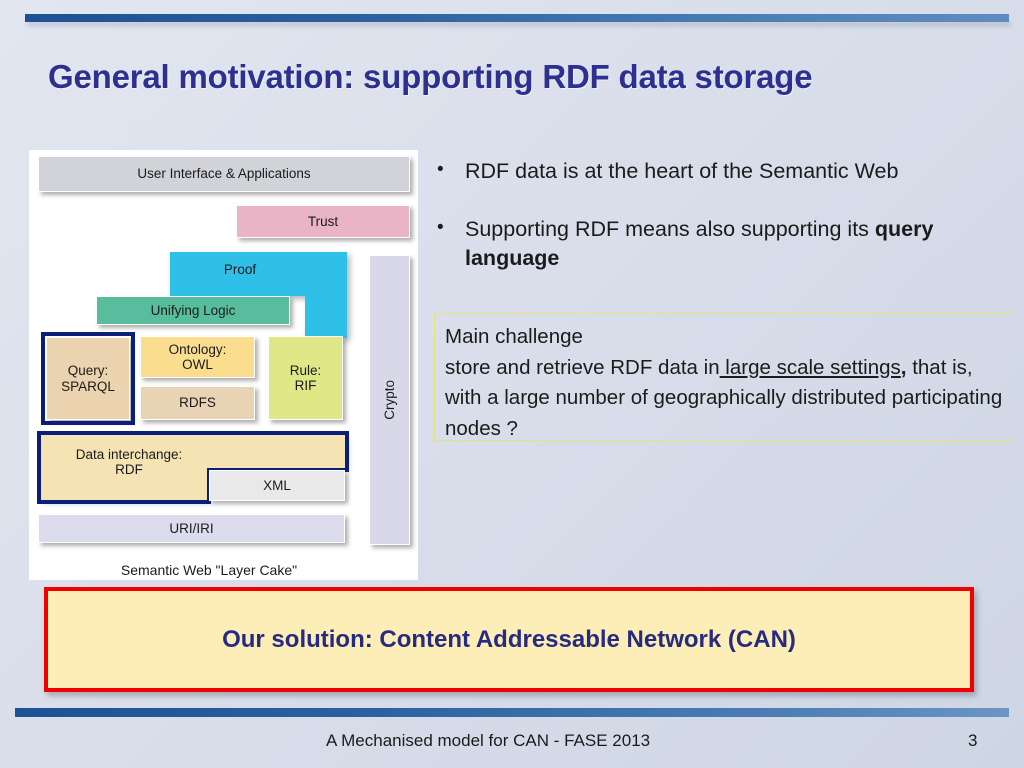 This screenshot has height=768, width=1024. Describe the element at coordinates (240, 269) in the screenshot. I see `layer-block-proof-label: Proof` at that location.